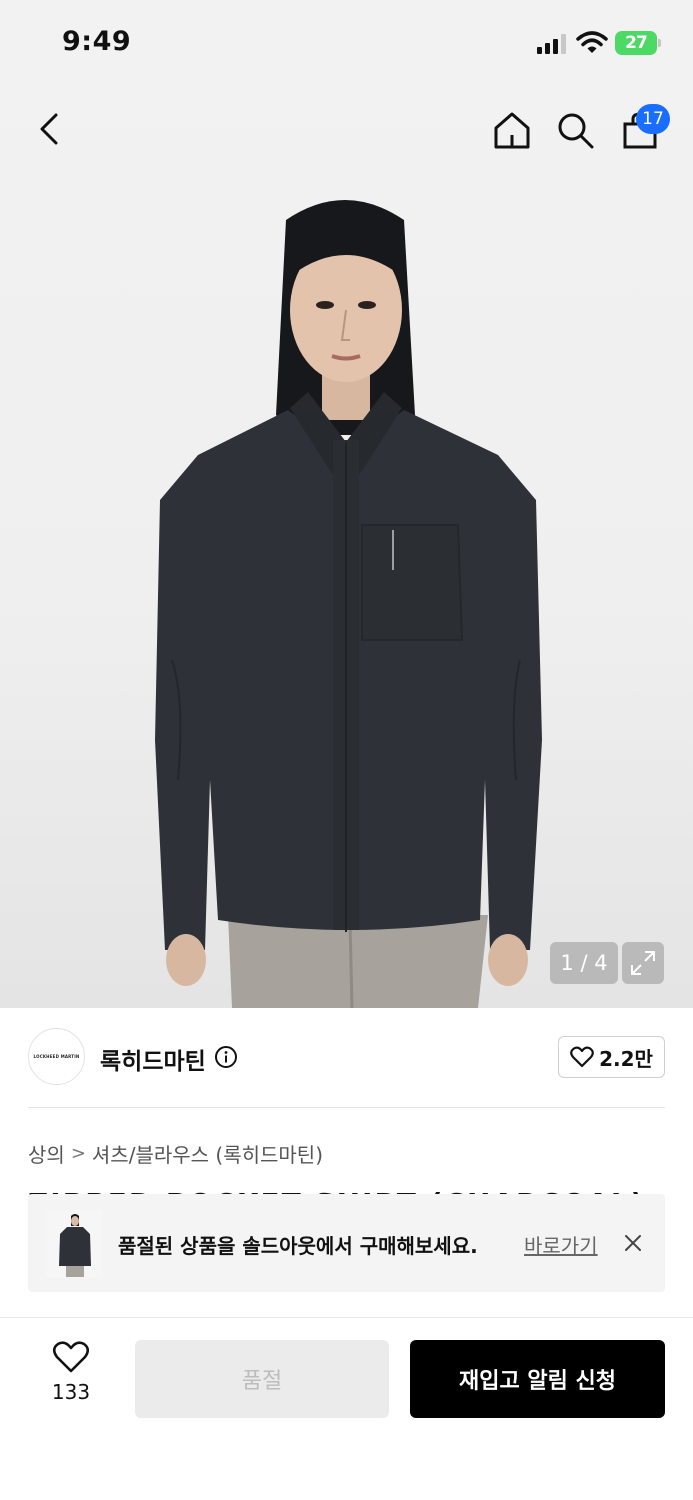  I want to click on breadcrumb-category: 상의, so click(46, 1153).